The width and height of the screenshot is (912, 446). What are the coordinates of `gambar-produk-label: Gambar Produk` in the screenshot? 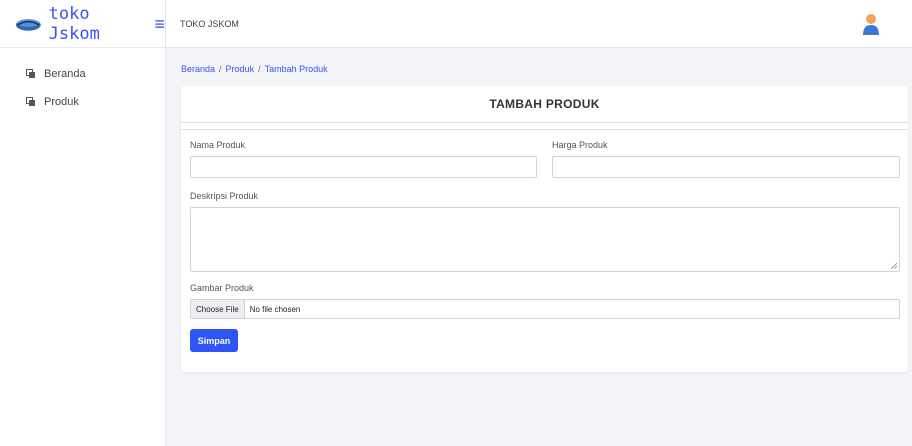 It's located at (222, 288).